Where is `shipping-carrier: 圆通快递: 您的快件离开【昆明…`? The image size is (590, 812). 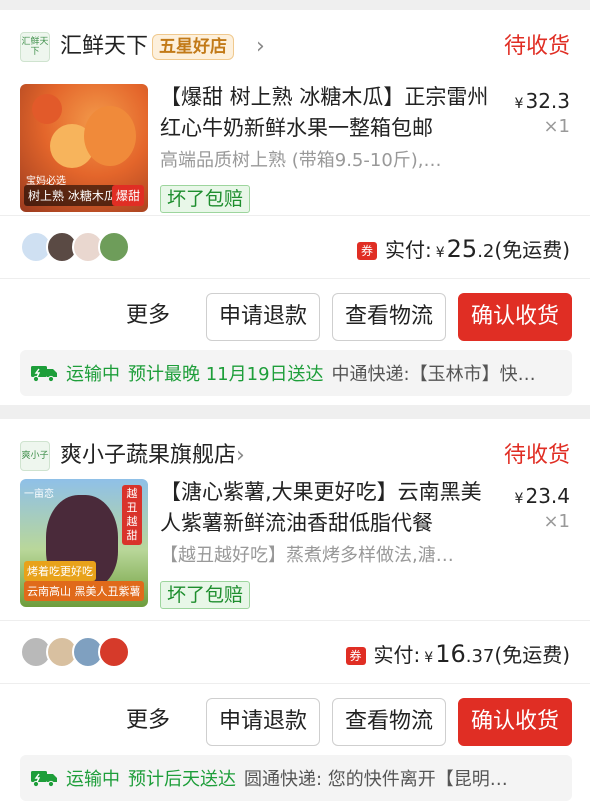
shipping-carrier: 圆通快递: 您的快件离开【昆明… is located at coordinates (376, 779).